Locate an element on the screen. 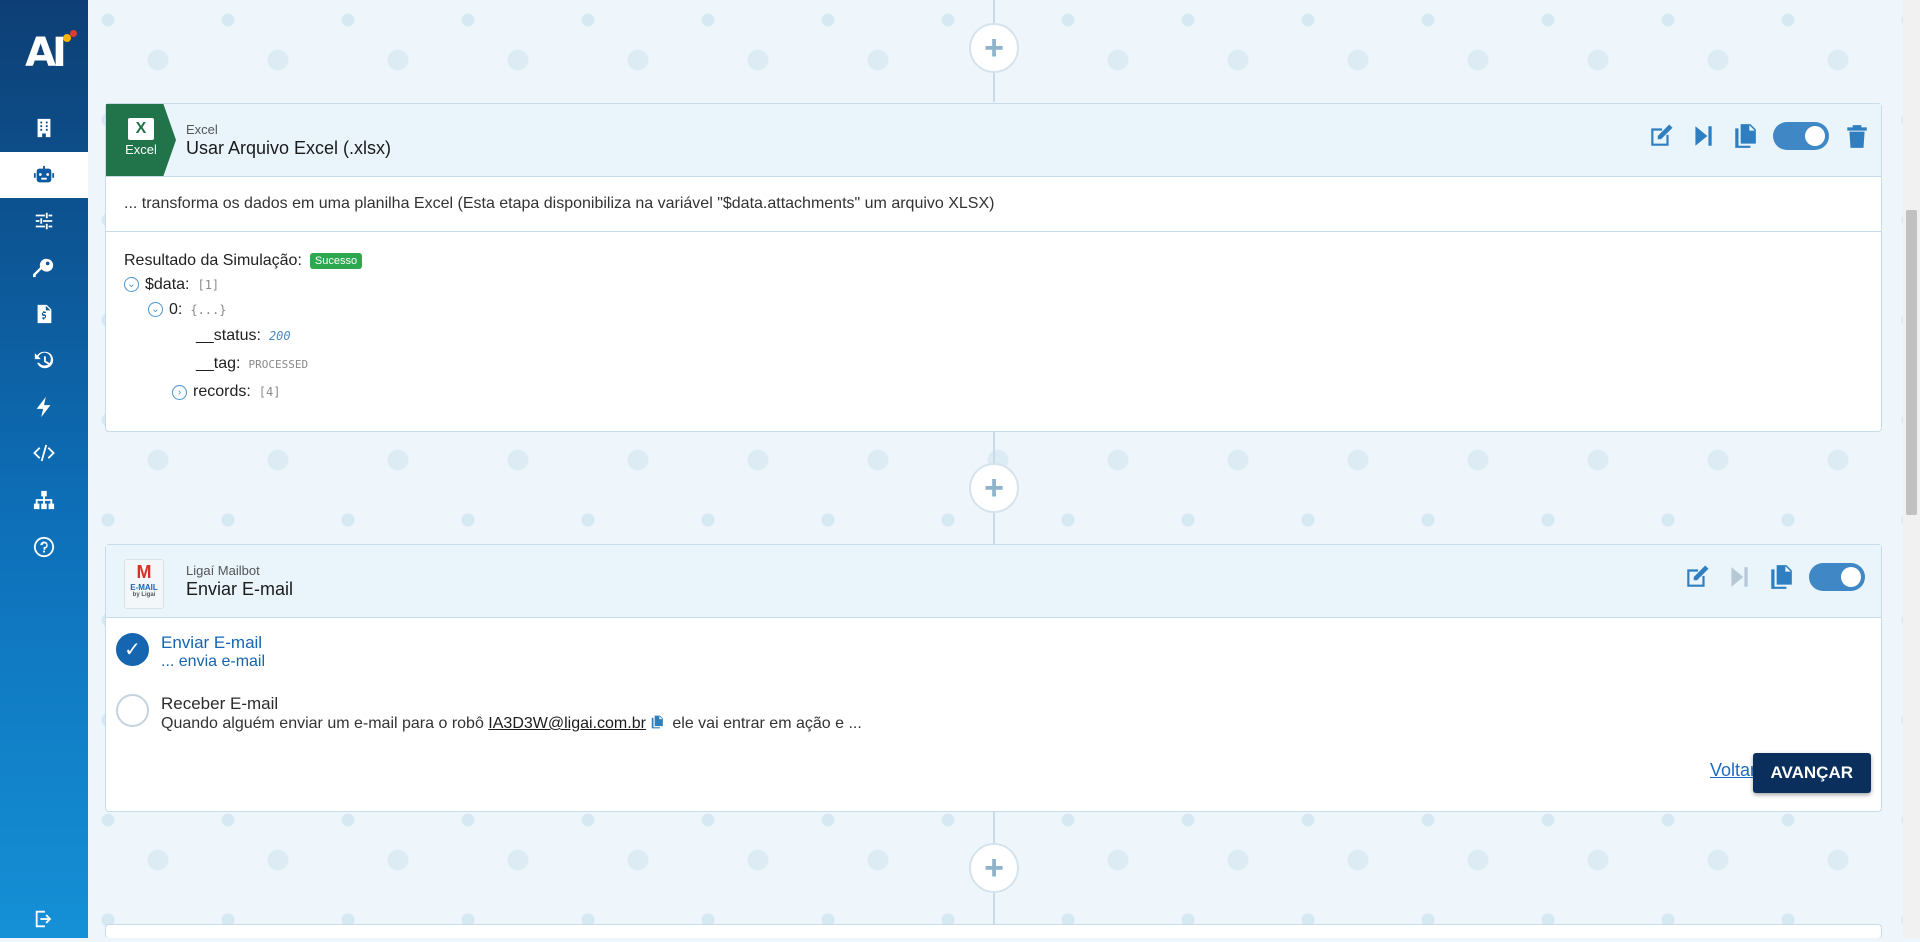 The image size is (1920, 942). option-description: ... envia e-mail is located at coordinates (213, 661).